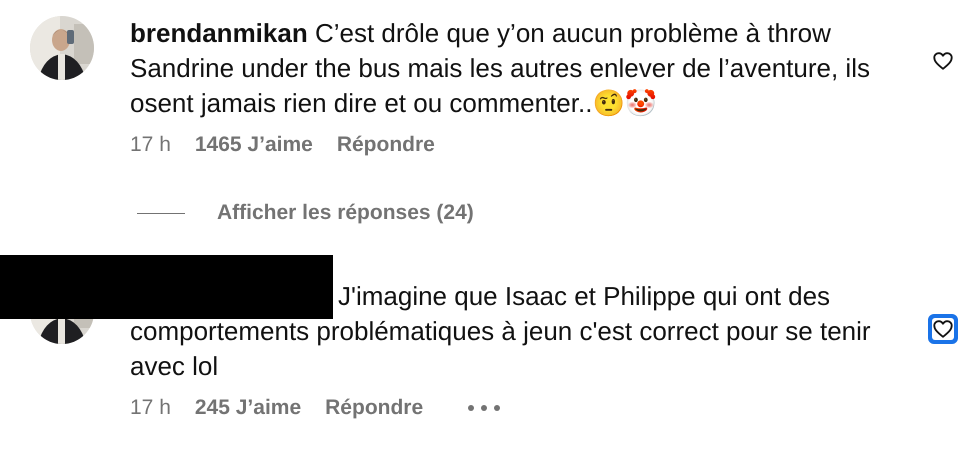 Image resolution: width=980 pixels, height=467 pixels. Describe the element at coordinates (248, 408) in the screenshot. I see `likes-button: 245 J’aime` at that location.